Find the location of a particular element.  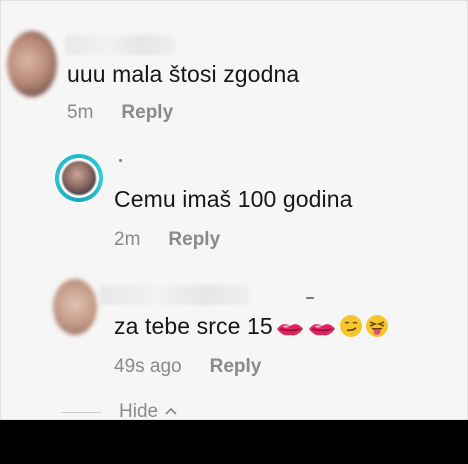

comment-meta: 49s ago Reply is located at coordinates (187, 367).